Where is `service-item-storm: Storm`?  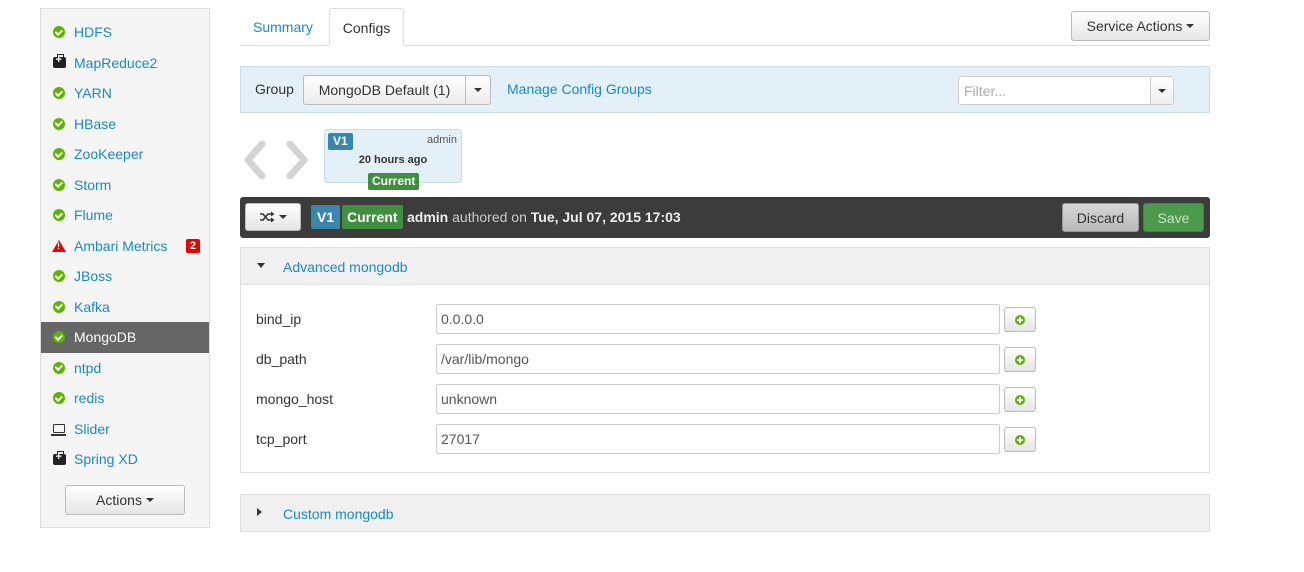
service-item-storm: Storm is located at coordinates (125, 185).